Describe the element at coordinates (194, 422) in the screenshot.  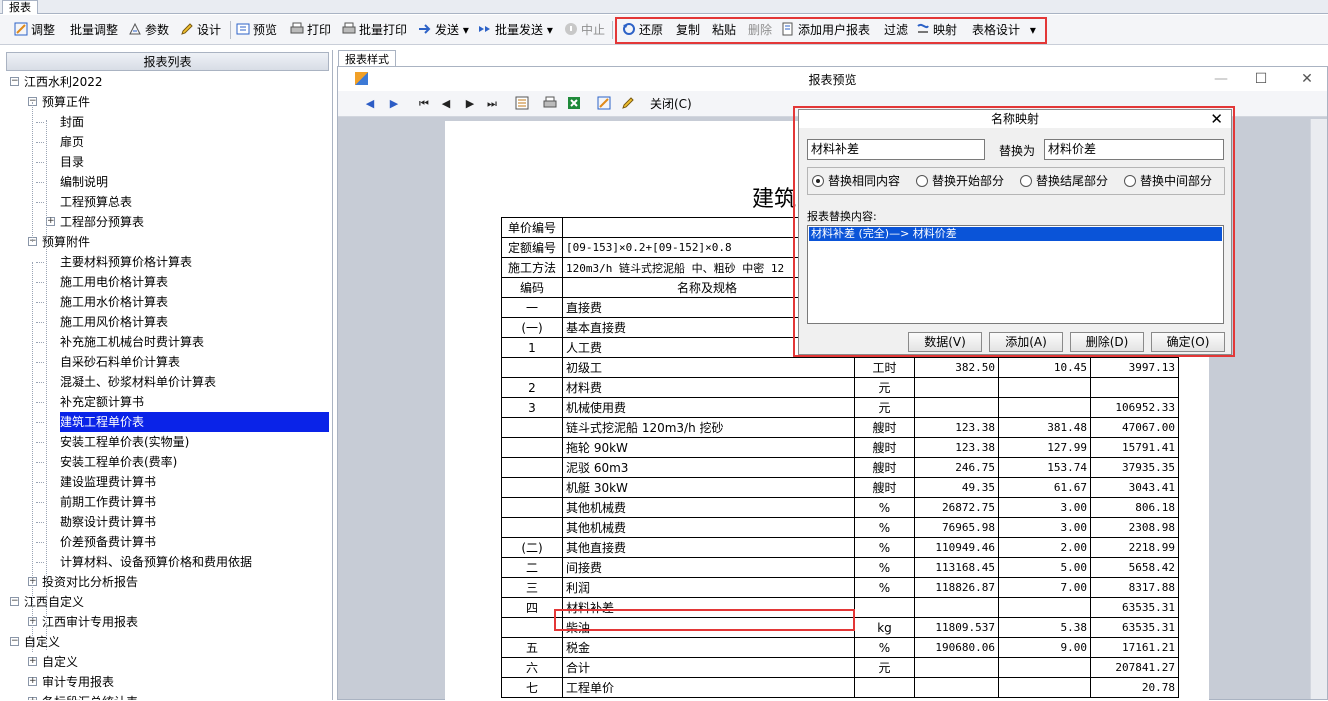
I see `tree-item: 建筑工程单价表` at that location.